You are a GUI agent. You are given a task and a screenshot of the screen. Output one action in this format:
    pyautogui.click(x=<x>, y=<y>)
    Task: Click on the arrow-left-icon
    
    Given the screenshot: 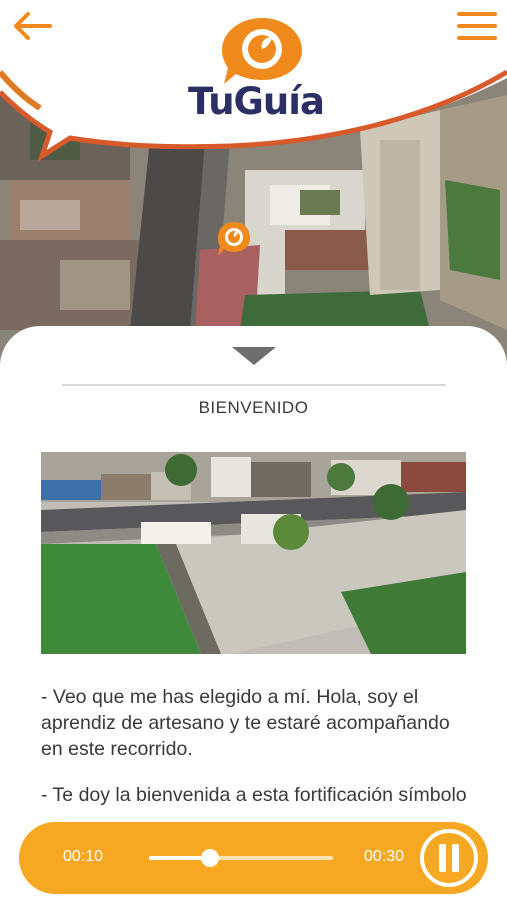 What is the action you would take?
    pyautogui.click(x=32, y=26)
    